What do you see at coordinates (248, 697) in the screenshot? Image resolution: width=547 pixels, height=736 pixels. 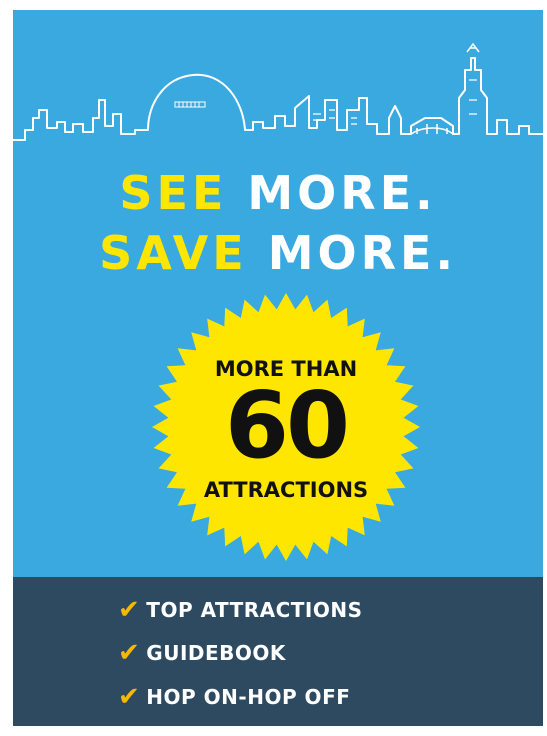 I see `feature-label: HOP ON-HOP OFF` at bounding box center [248, 697].